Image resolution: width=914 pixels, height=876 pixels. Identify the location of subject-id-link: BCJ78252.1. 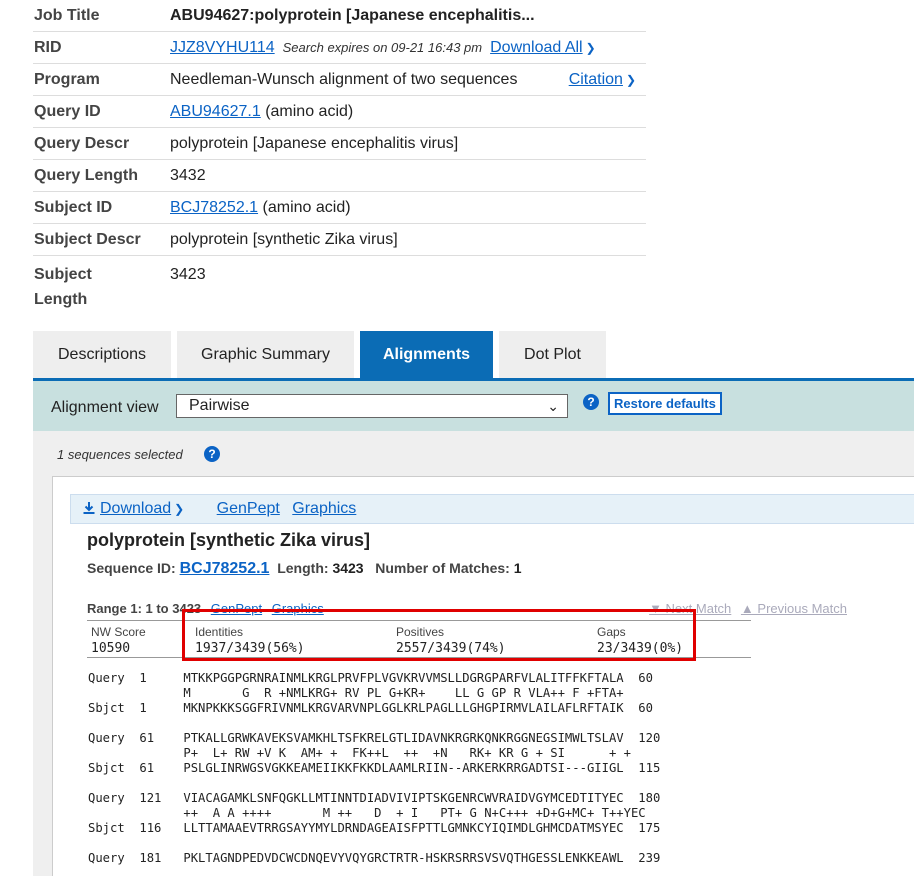
(214, 207).